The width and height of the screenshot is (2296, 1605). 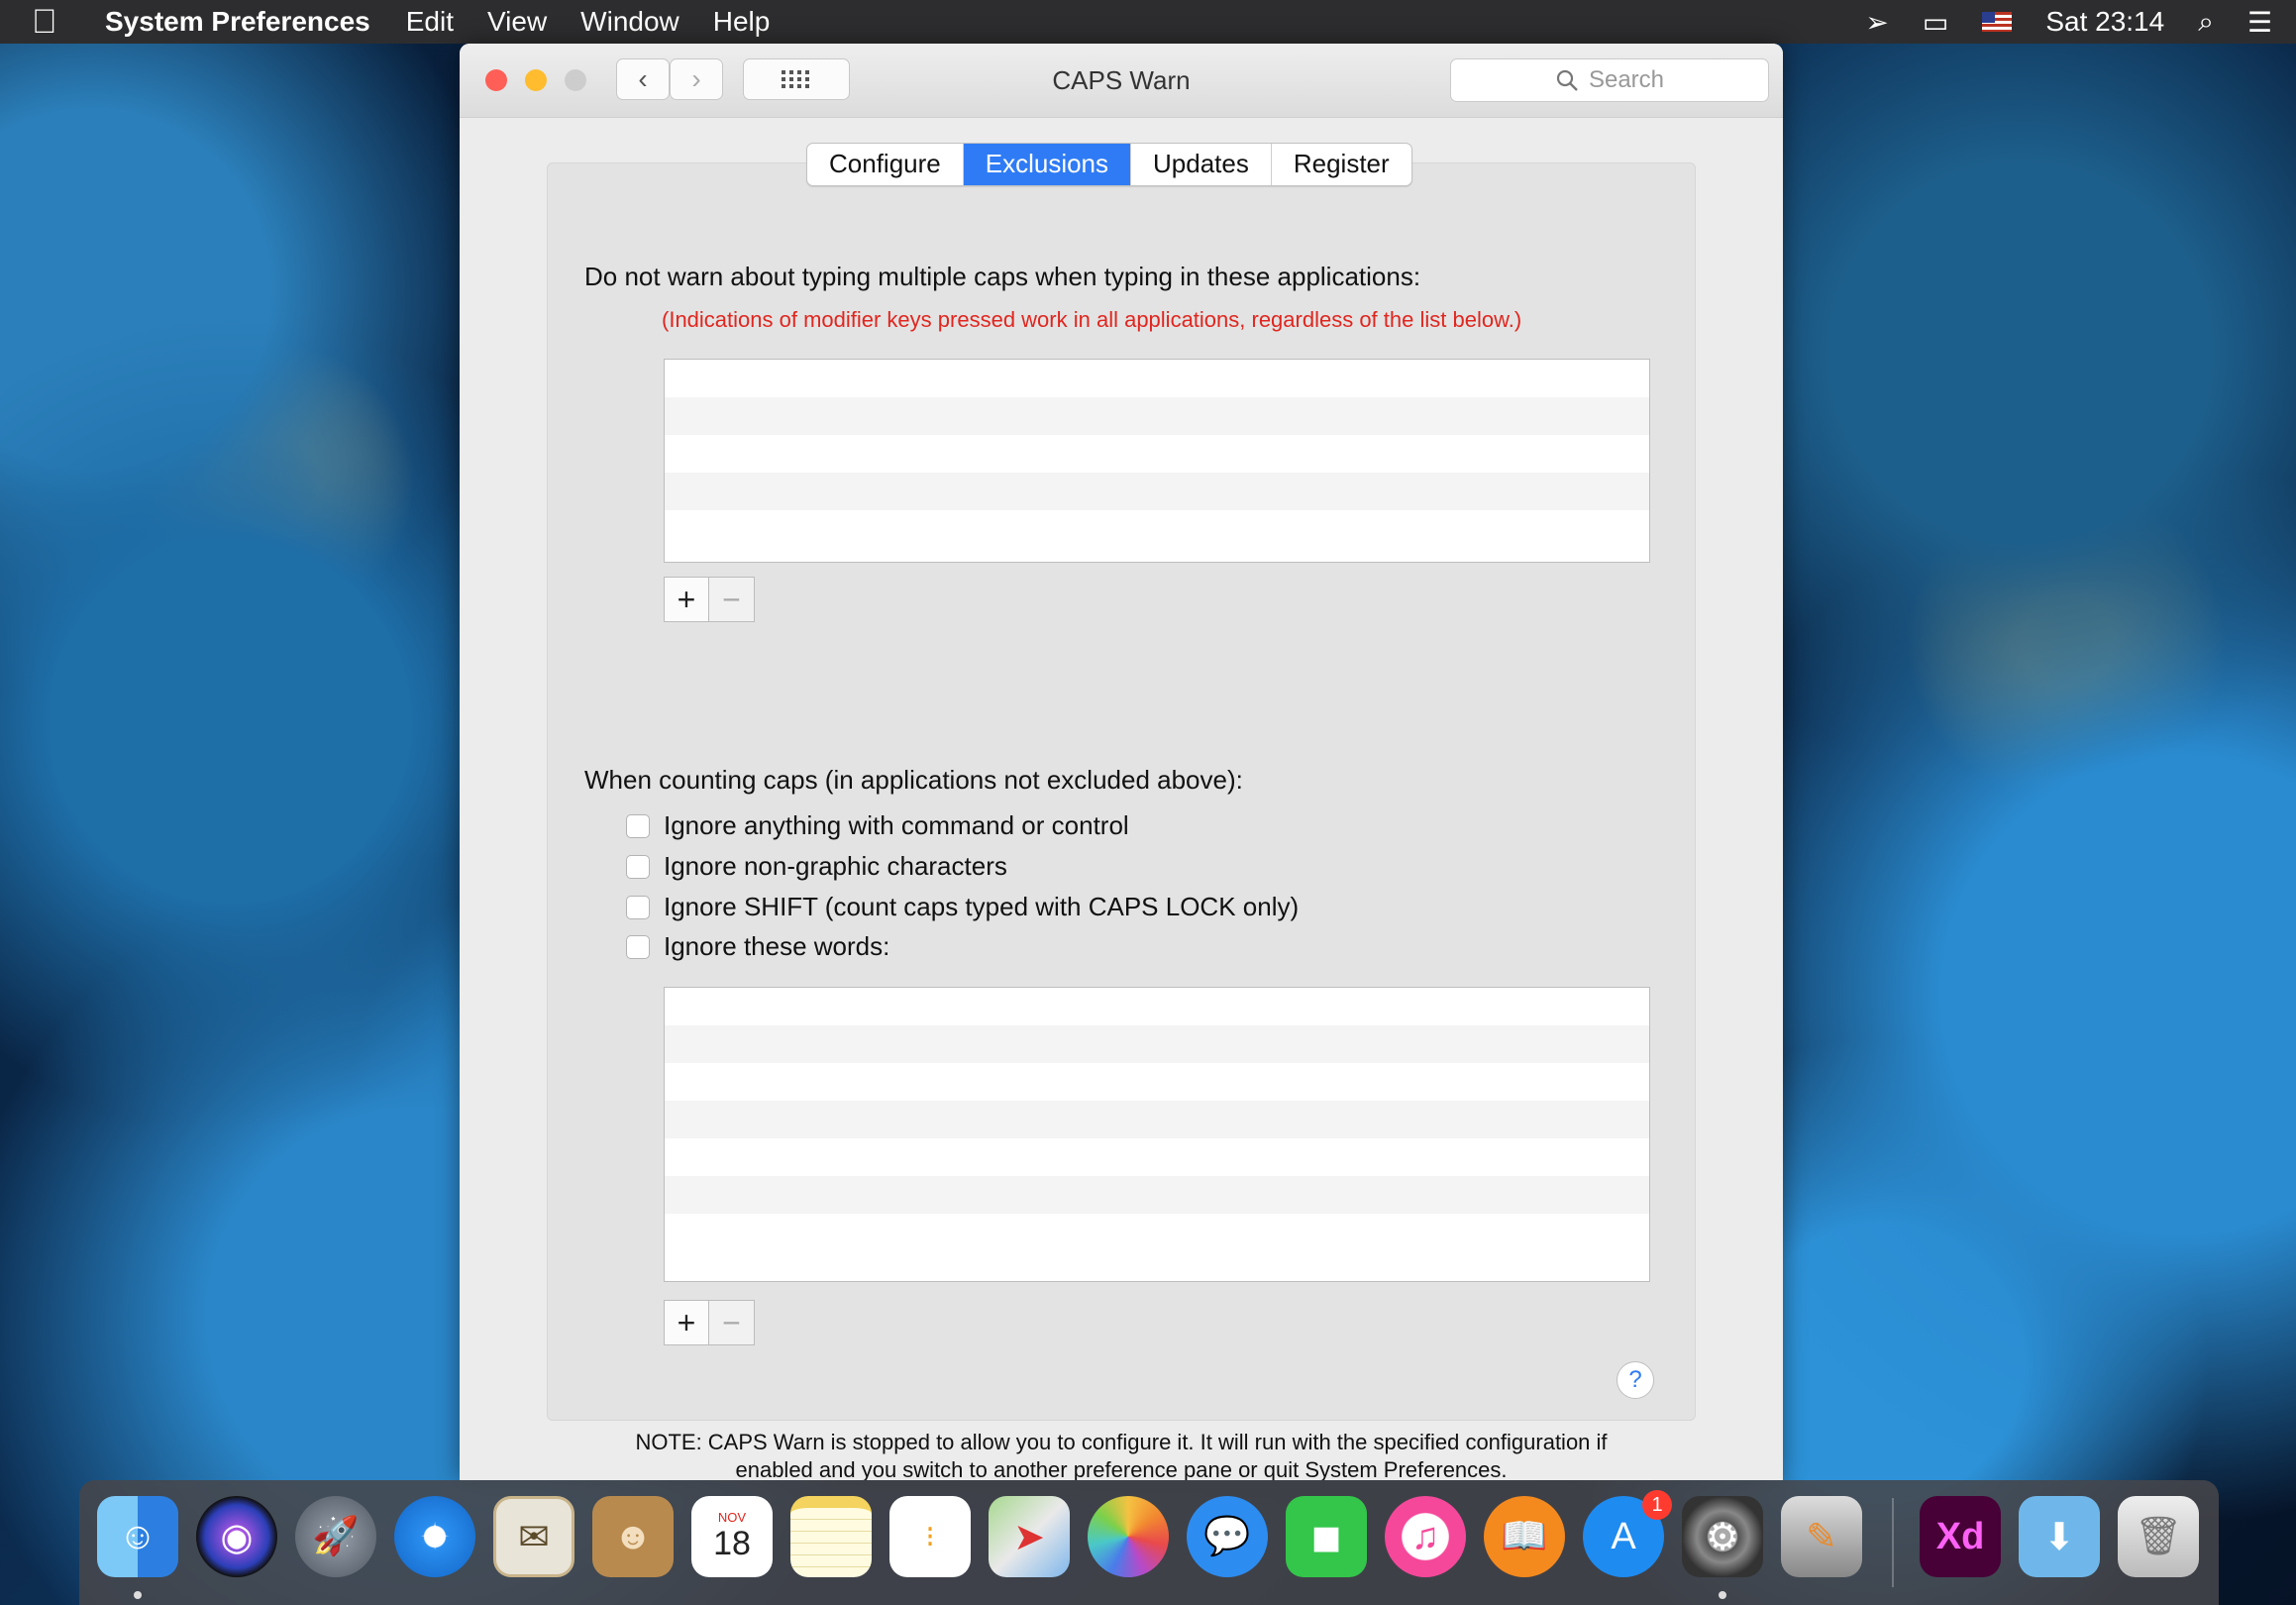 I want to click on launchpad-rocket-icon: 🚀, so click(x=335, y=1536).